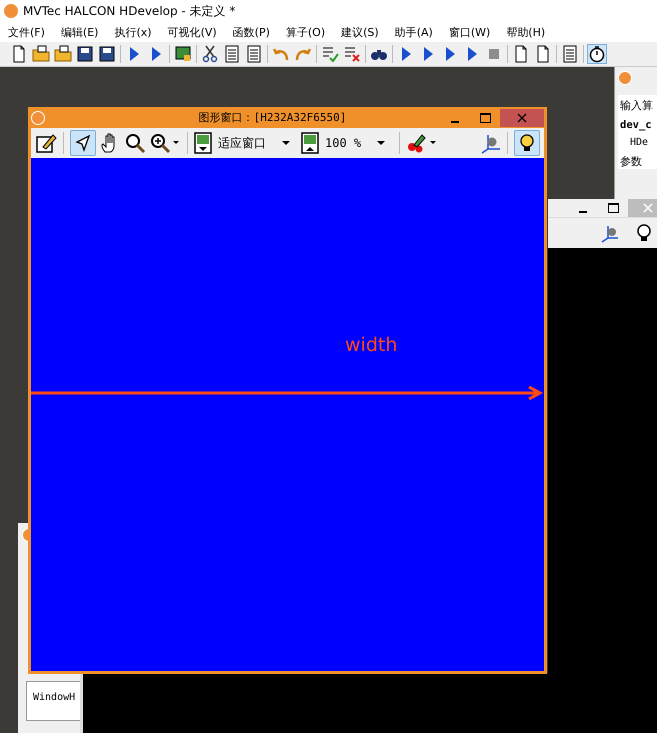  Describe the element at coordinates (639, 142) in the screenshot. I see `operator-description: HDe` at that location.